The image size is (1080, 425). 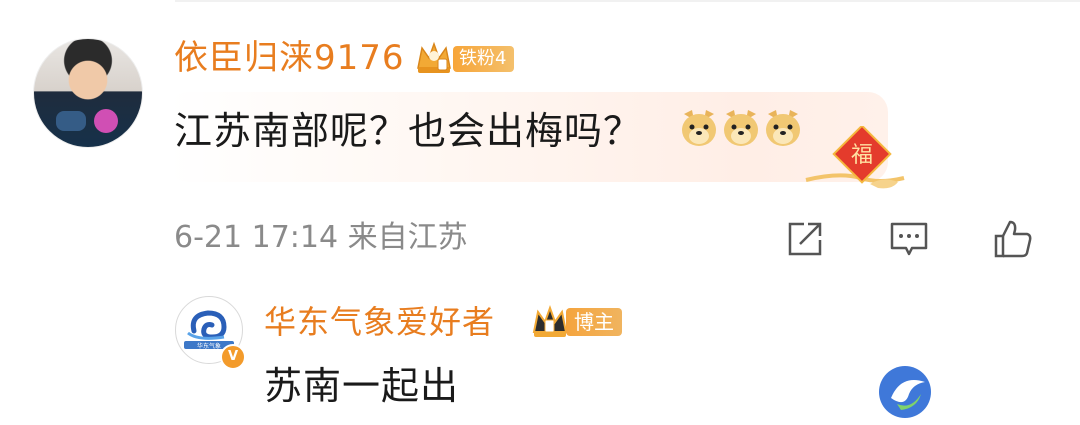 I want to click on host-badge: 博主, so click(x=594, y=322).